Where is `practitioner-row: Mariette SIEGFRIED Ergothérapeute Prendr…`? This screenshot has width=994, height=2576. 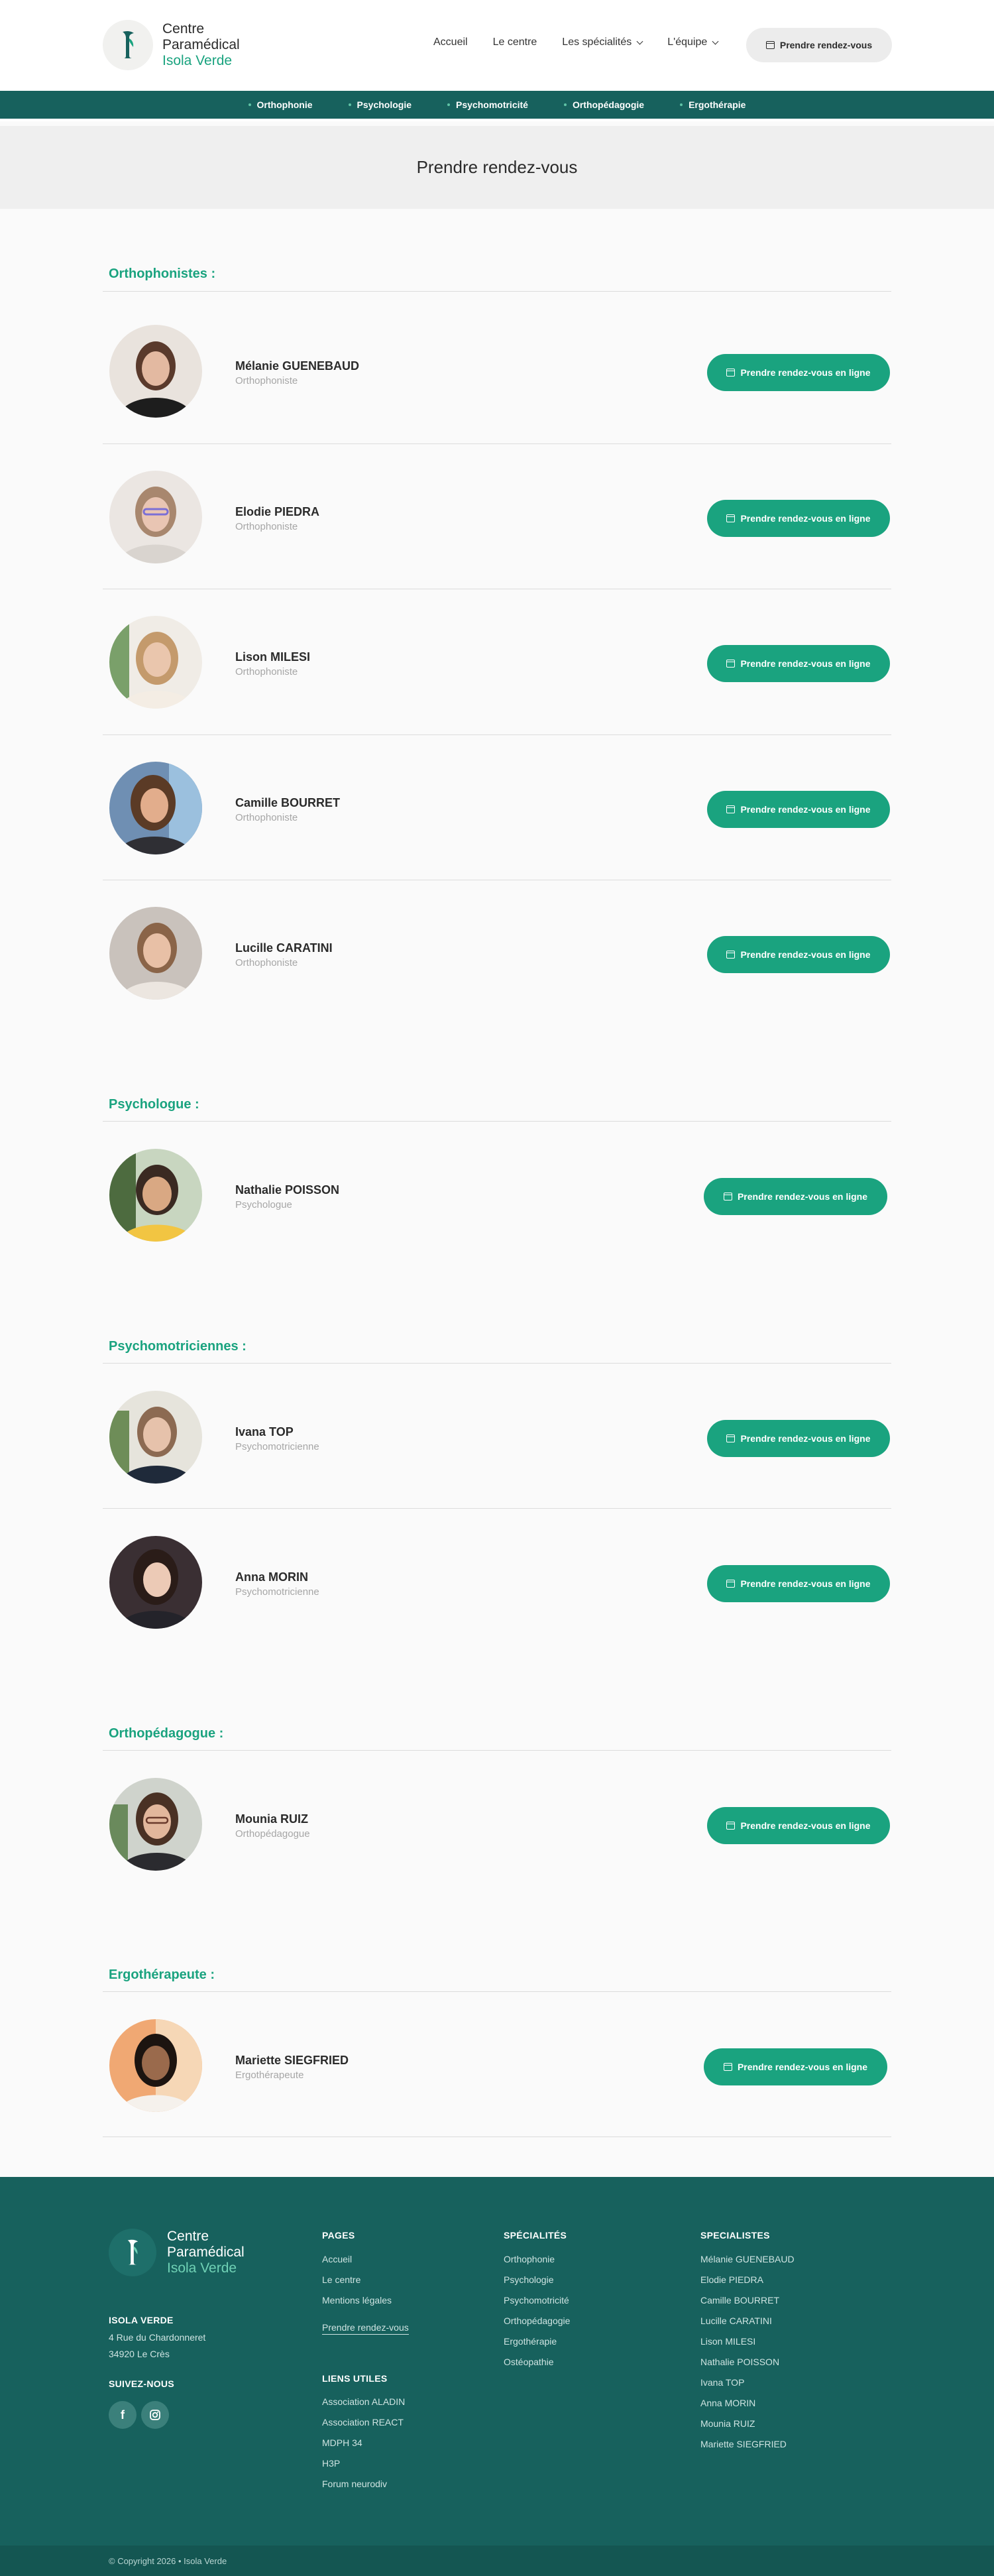 practitioner-row: Mariette SIEGFRIED Ergothérapeute Prendr… is located at coordinates (497, 2065).